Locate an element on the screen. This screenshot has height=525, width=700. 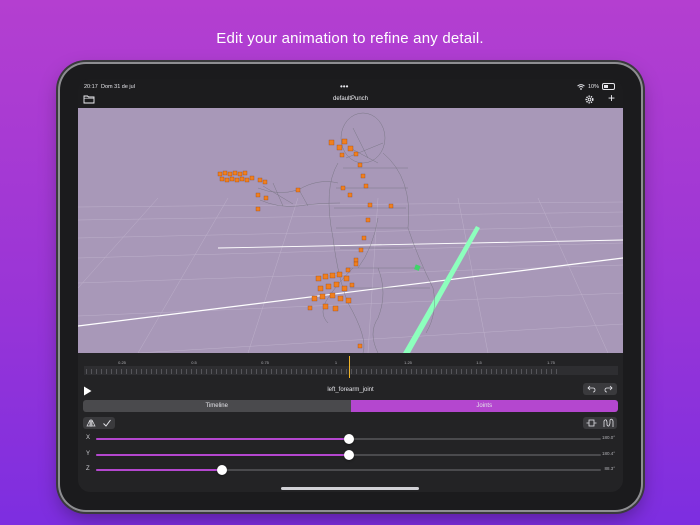
right-tool-group is located at coordinates (600, 423).